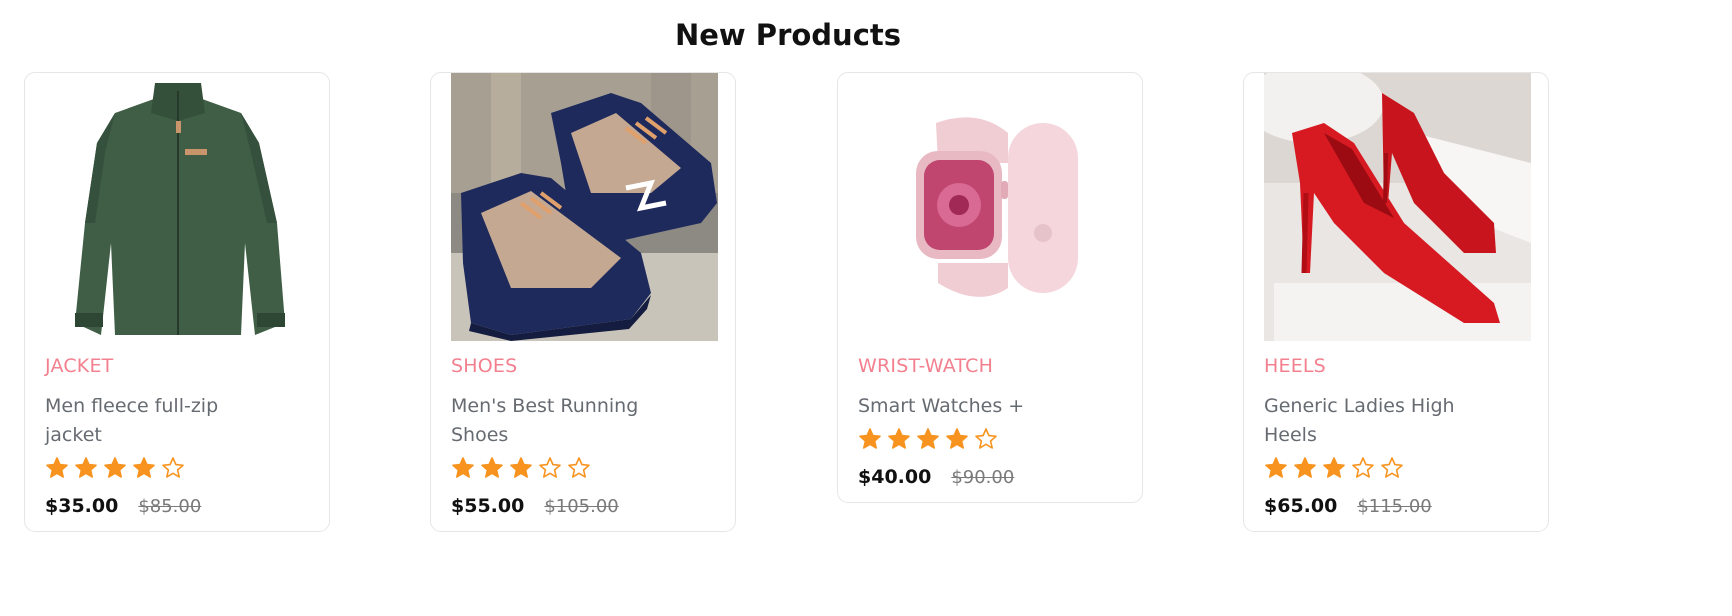 Image resolution: width=1732 pixels, height=616 pixels. What do you see at coordinates (488, 506) in the screenshot?
I see `current-price: $55.00` at bounding box center [488, 506].